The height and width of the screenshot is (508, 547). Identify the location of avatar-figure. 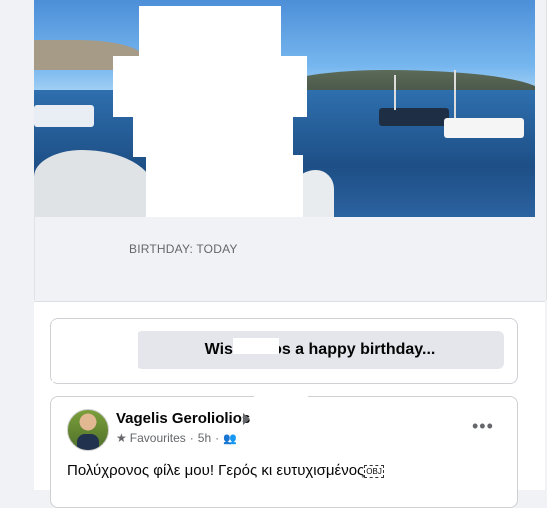
(88, 442).